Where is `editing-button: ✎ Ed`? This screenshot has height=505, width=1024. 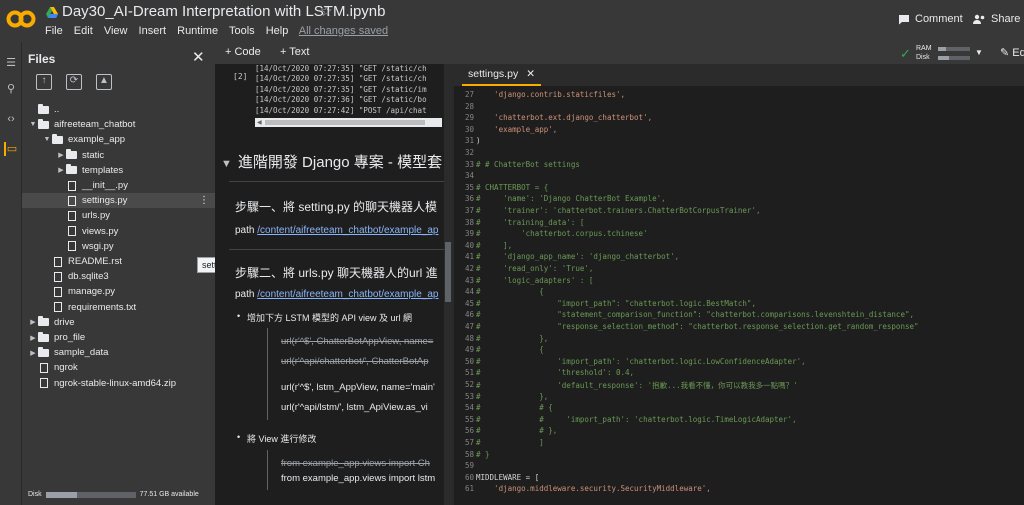 editing-button: ✎ Ed is located at coordinates (1012, 52).